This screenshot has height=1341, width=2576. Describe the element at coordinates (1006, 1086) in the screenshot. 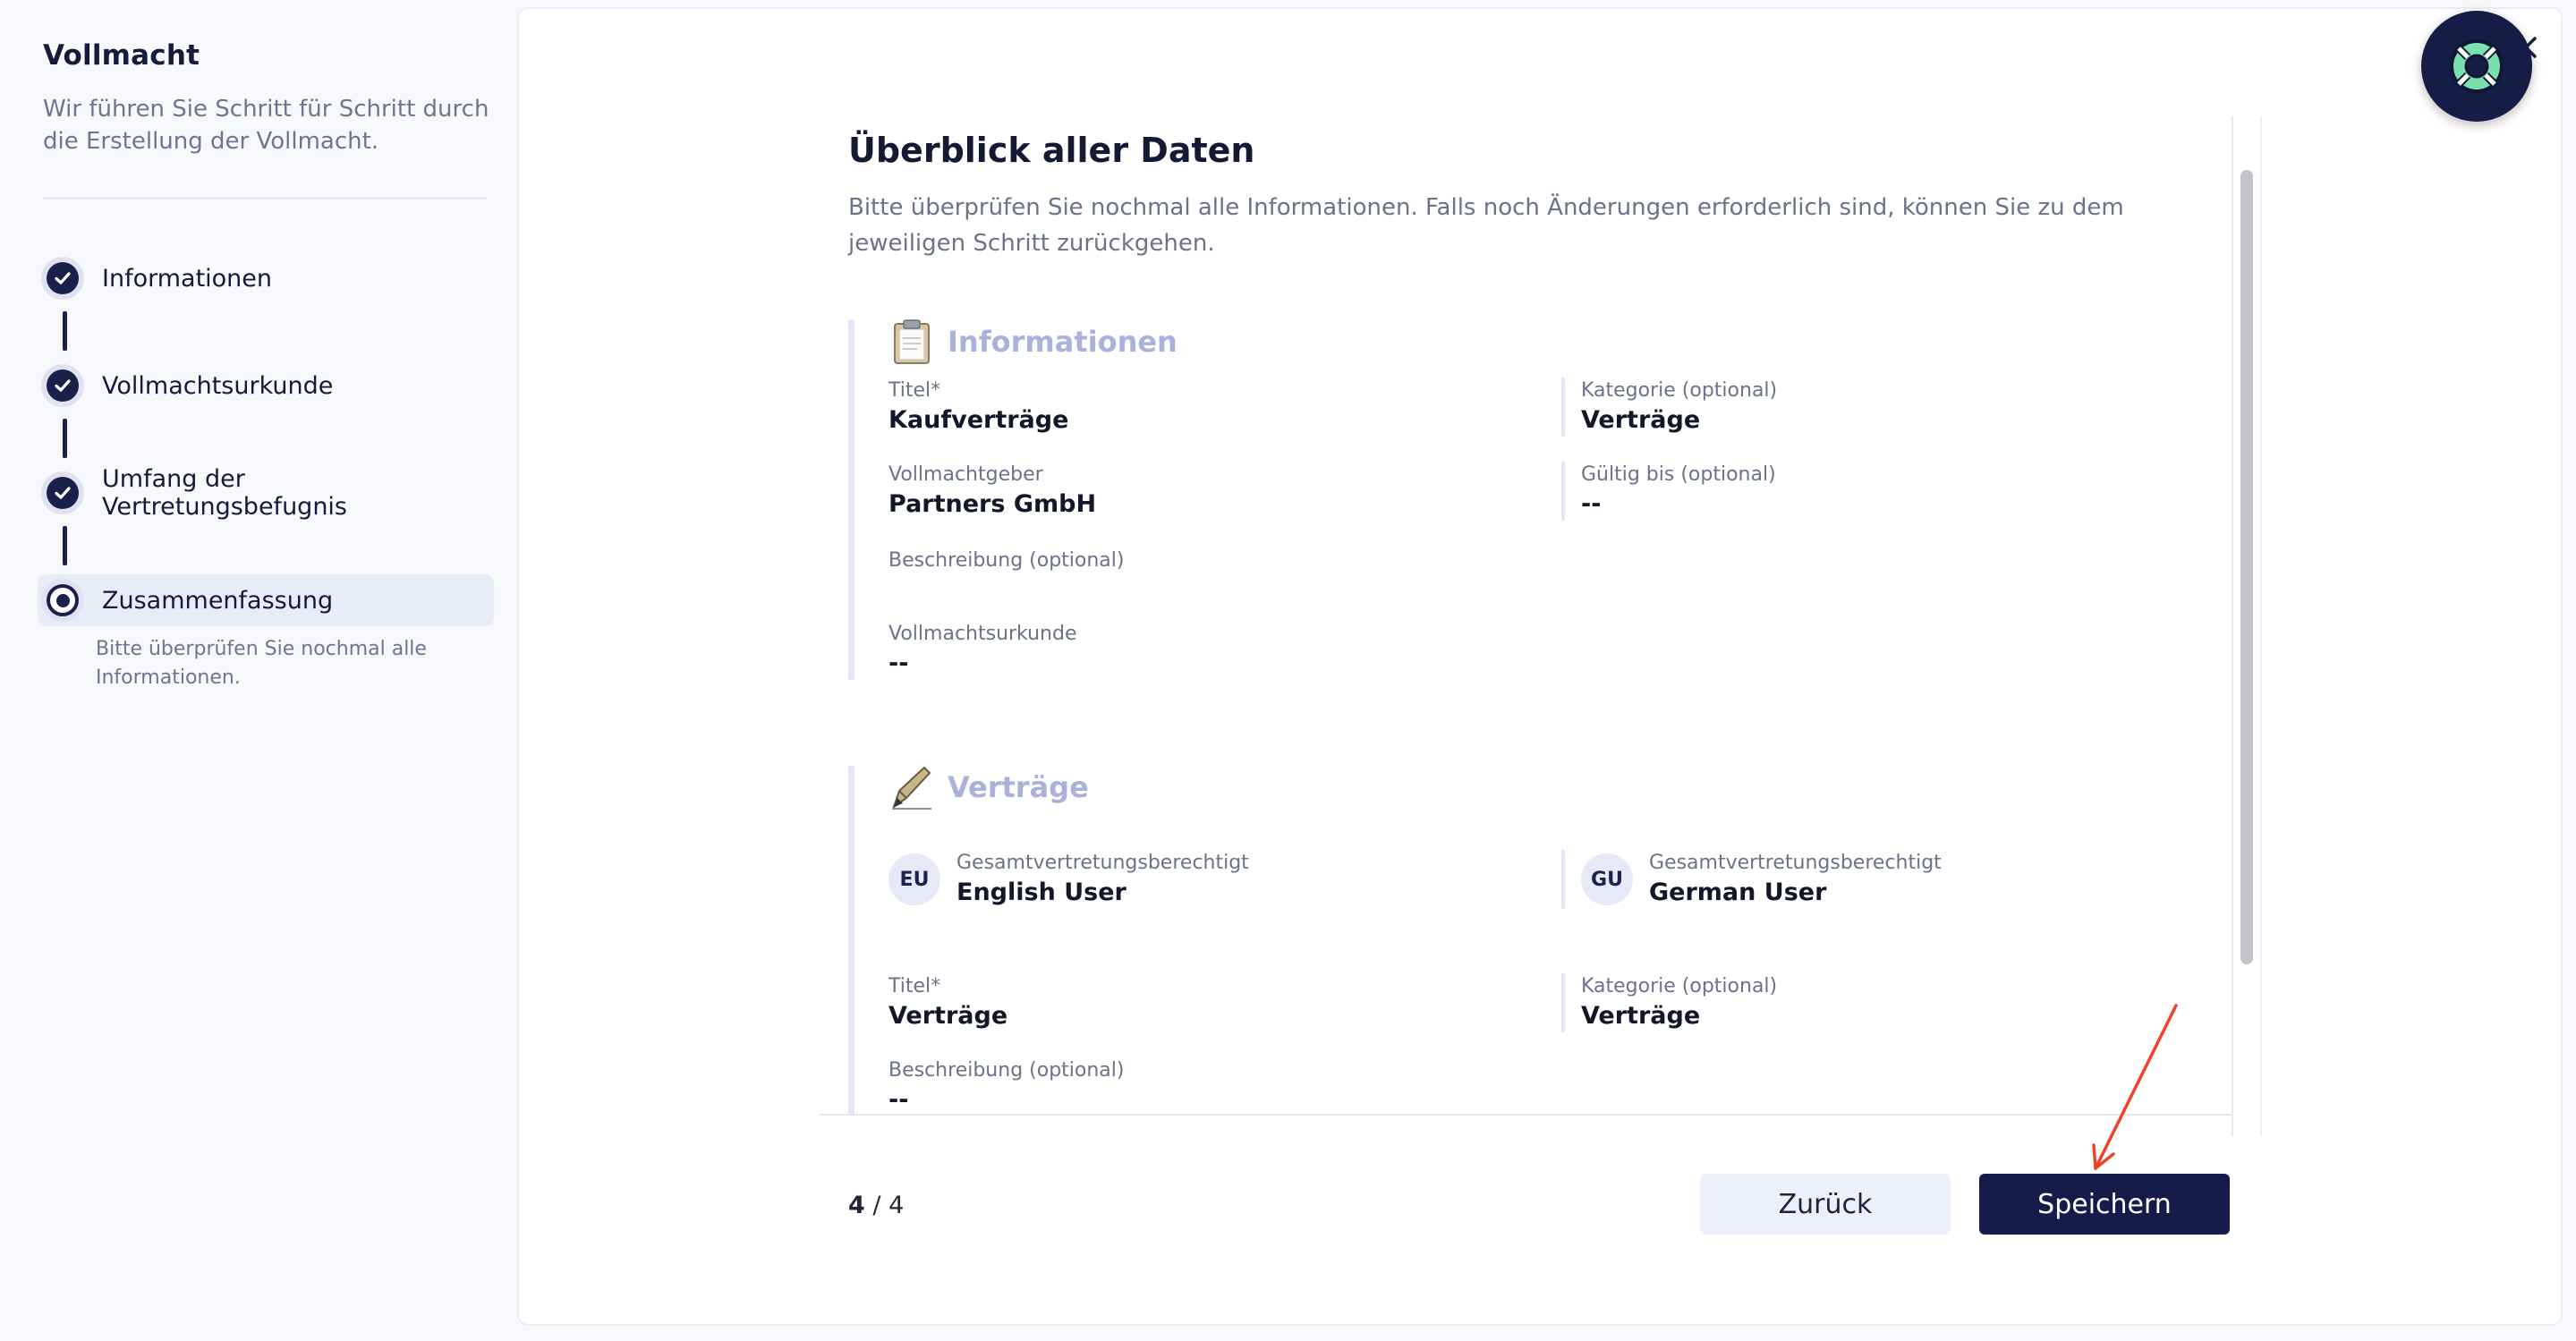

I see `field-beschreibung: Beschreibung (optional) --` at that location.